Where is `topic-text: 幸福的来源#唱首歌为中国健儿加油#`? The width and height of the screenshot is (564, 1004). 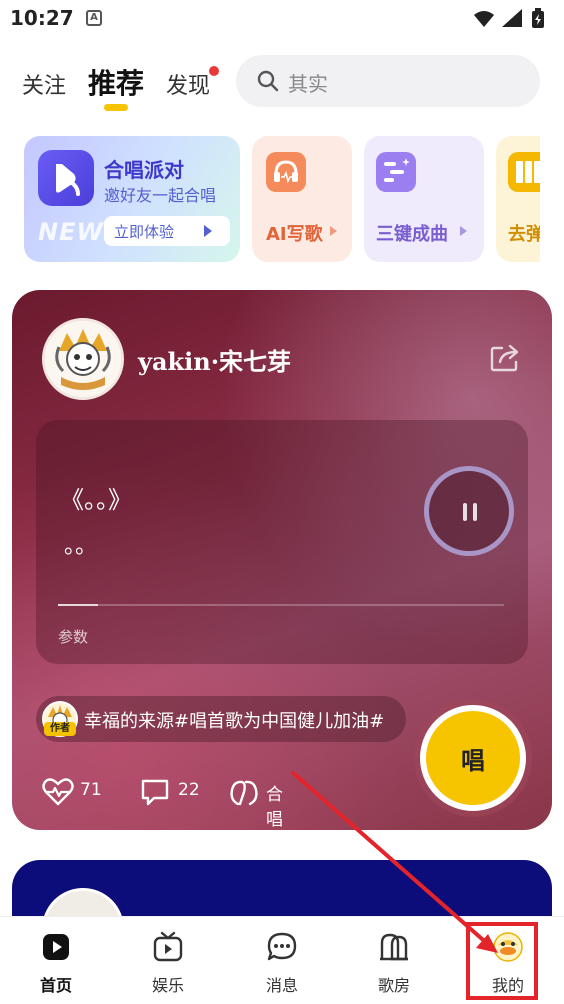 topic-text: 幸福的来源#唱首歌为中国健儿加油# is located at coordinates (234, 721).